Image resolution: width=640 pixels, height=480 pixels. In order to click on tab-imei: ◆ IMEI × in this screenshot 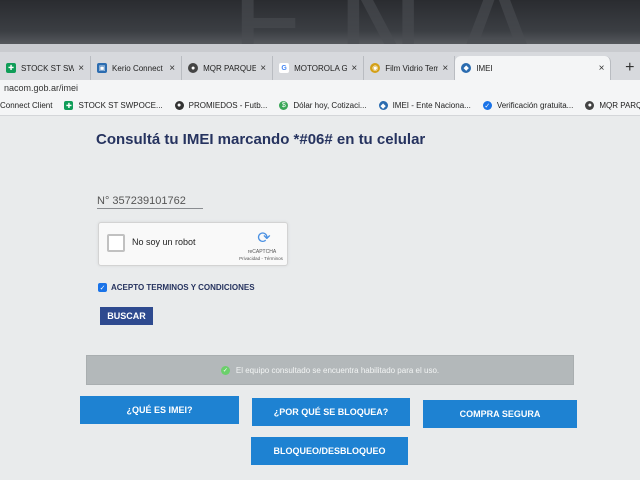, I will do `click(533, 68)`.